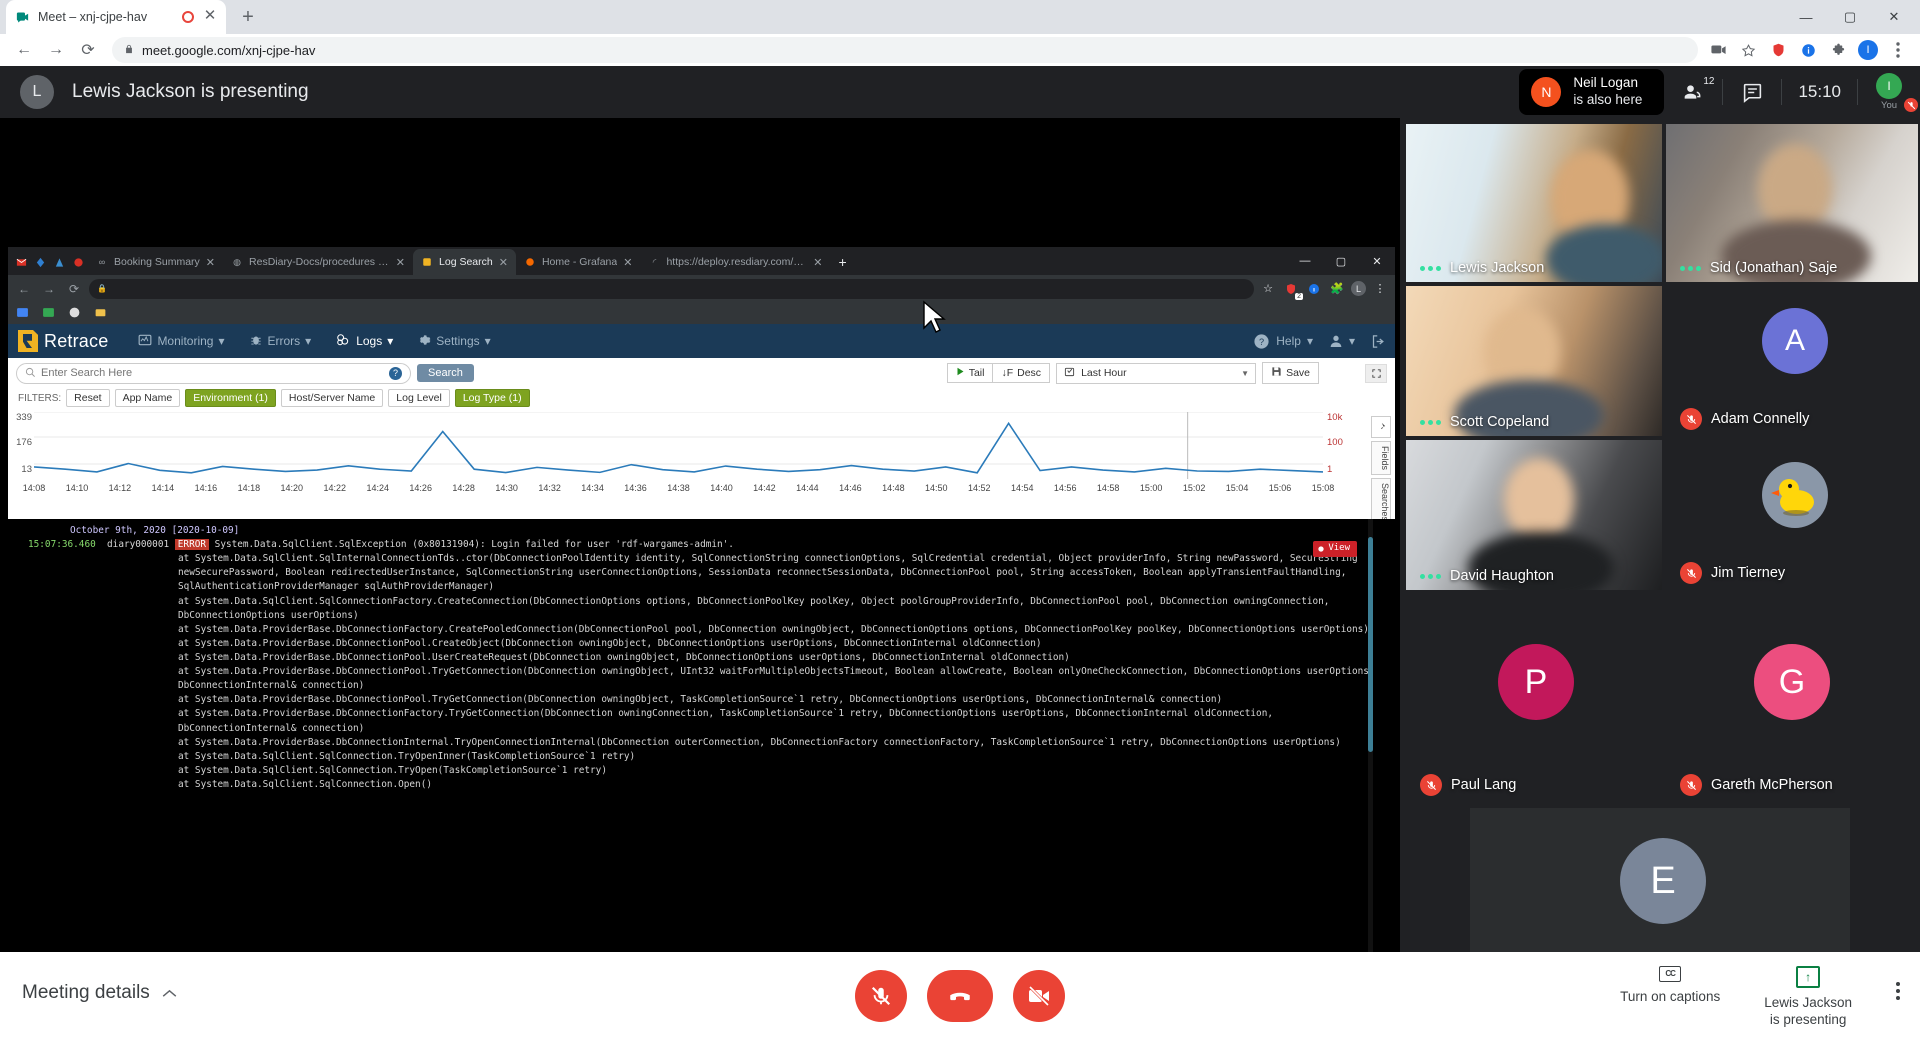  Describe the element at coordinates (332, 398) in the screenshot. I see `filter-chip-host-server: Host/Server Name` at that location.